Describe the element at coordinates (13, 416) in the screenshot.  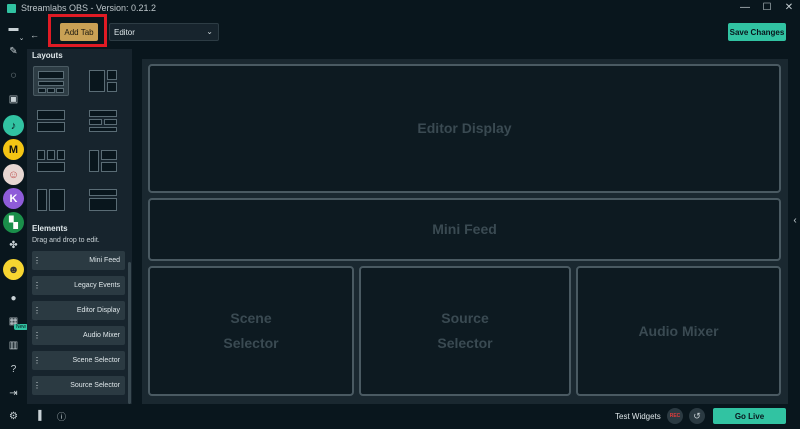
I see `settings-gear-icon: ⚙` at that location.